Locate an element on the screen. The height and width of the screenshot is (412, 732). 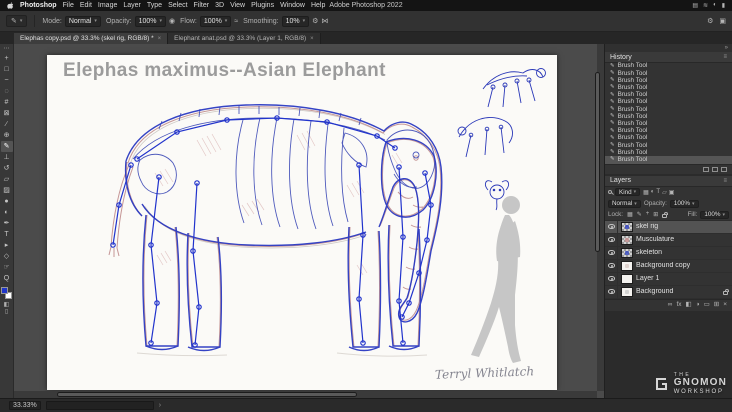
brush-tool: ✎ is located at coordinates (6, 146).